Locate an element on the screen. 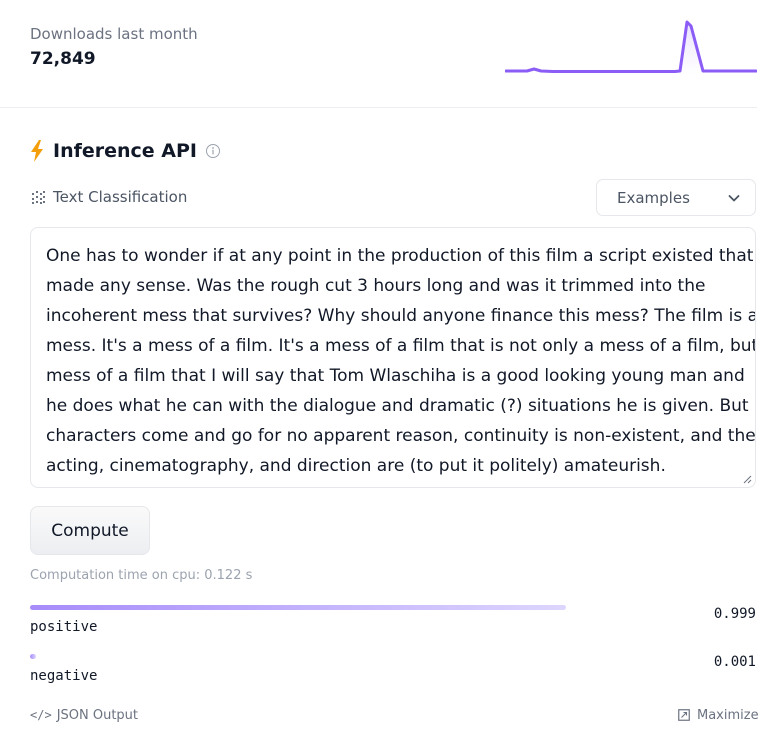  lightning-icon is located at coordinates (37, 151).